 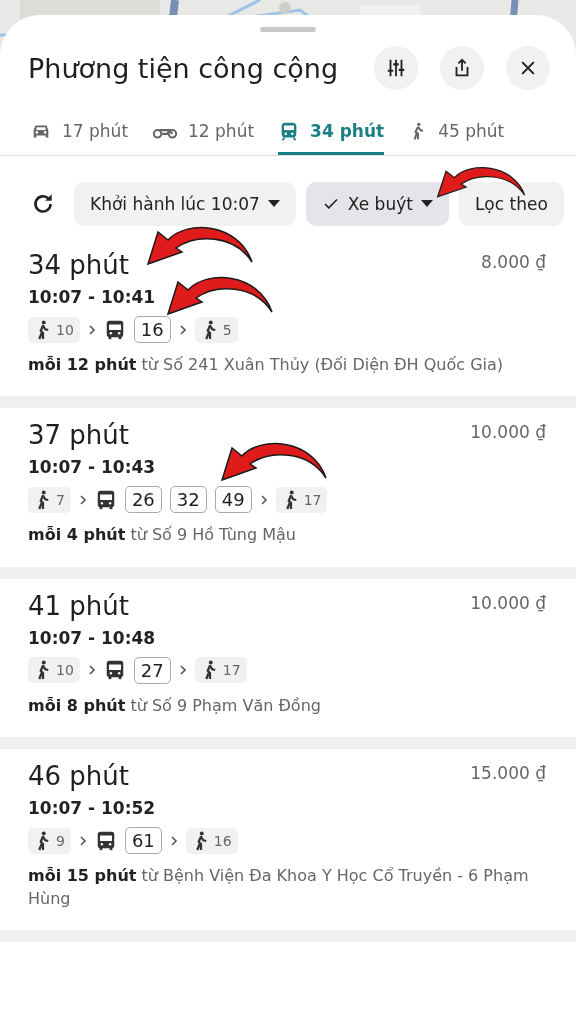 What do you see at coordinates (528, 68) in the screenshot?
I see `close-button` at bounding box center [528, 68].